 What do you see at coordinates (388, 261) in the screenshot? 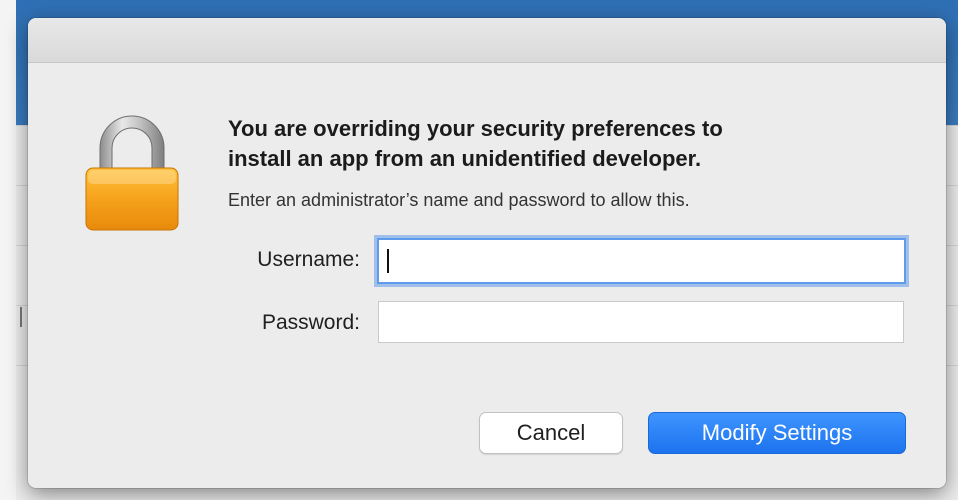
I see `text-cursor` at bounding box center [388, 261].